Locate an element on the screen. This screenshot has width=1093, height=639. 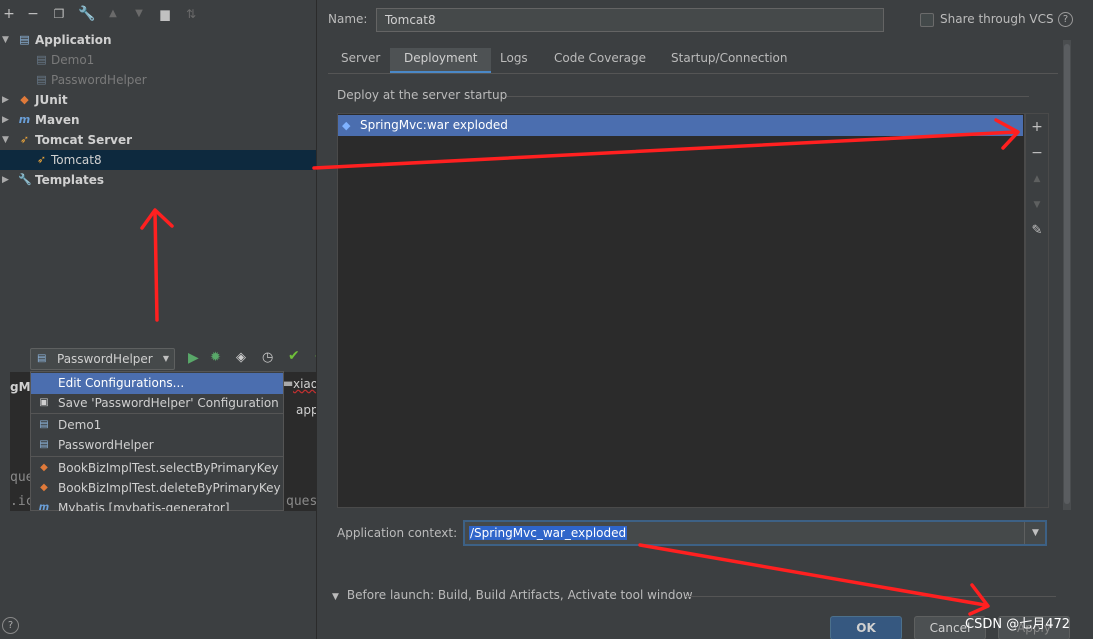
run-config-selector-value: PasswordHelper is located at coordinates (105, 359).